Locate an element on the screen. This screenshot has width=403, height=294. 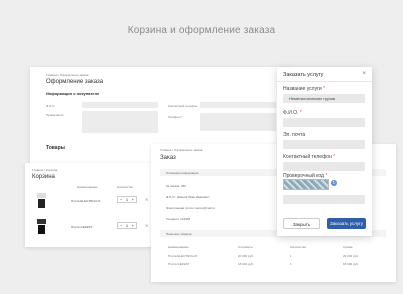
notes-label: Примечания is located at coordinates (55, 115).